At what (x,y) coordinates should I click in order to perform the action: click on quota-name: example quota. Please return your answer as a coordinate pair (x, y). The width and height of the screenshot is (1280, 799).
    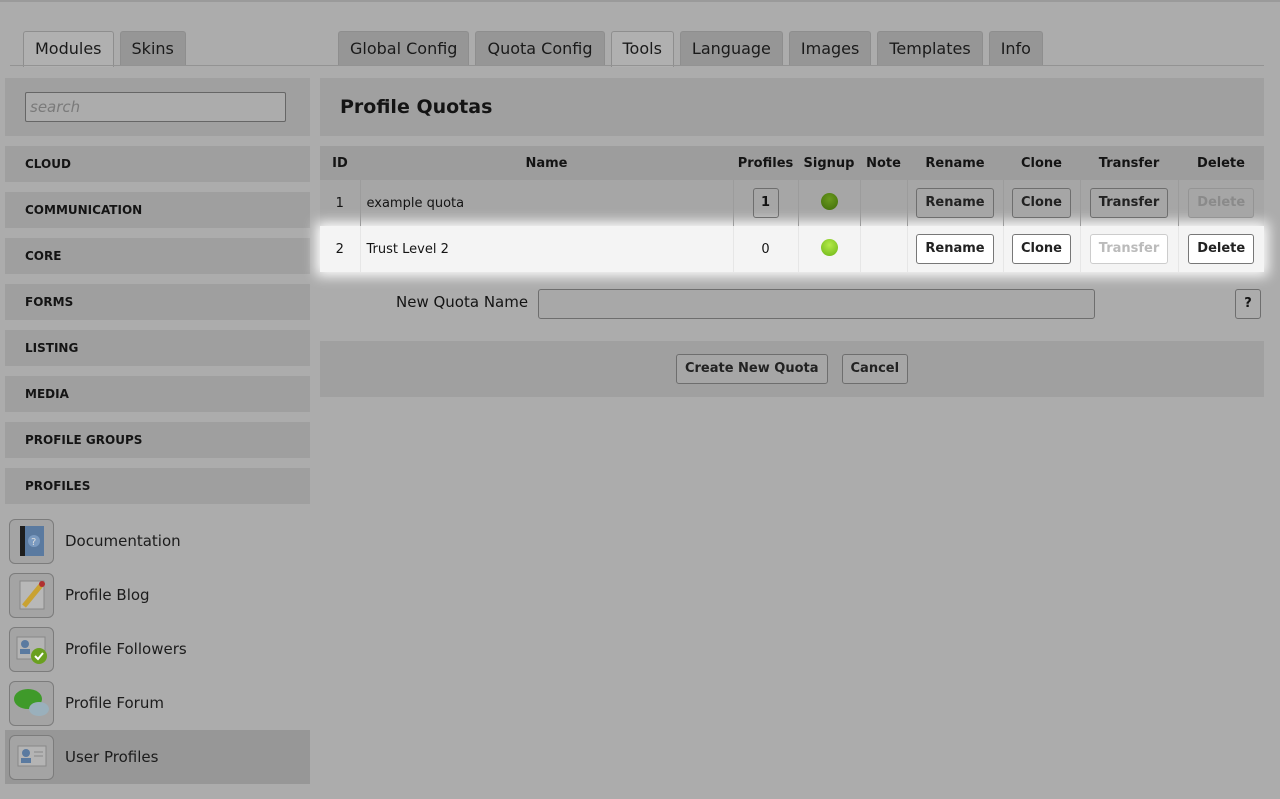
    Looking at the image, I should click on (546, 203).